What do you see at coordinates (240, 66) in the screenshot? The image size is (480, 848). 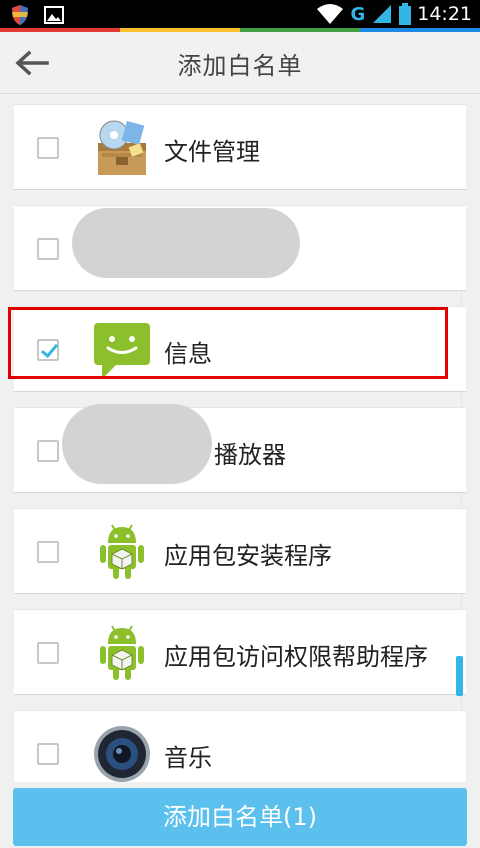 I see `page-title: 添加白名单` at bounding box center [240, 66].